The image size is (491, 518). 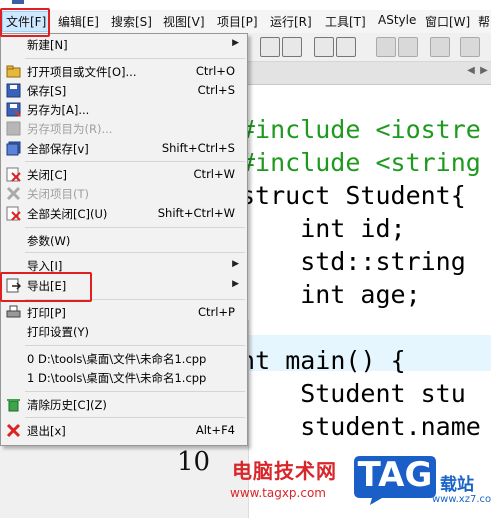 What do you see at coordinates (327, 228) in the screenshot?
I see `code-line-4: int id;` at bounding box center [327, 228].